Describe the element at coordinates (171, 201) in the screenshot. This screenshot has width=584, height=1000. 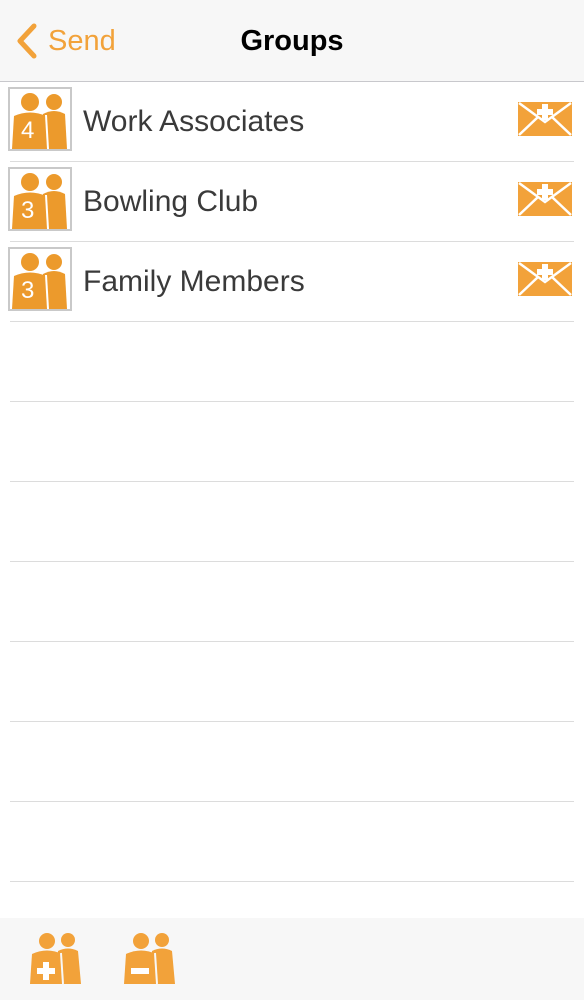
I see `group-name: Bowling Club` at that location.